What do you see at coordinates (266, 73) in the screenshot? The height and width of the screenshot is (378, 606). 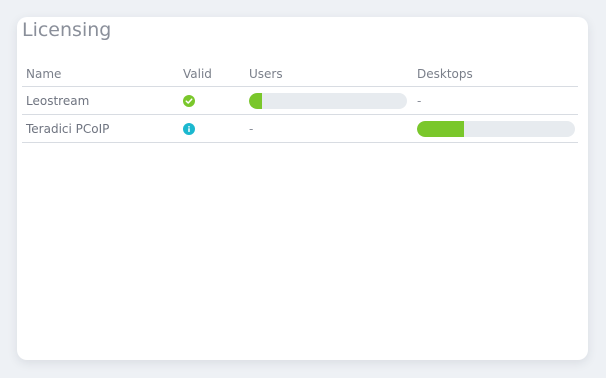 I see `column-header-users: Users` at bounding box center [266, 73].